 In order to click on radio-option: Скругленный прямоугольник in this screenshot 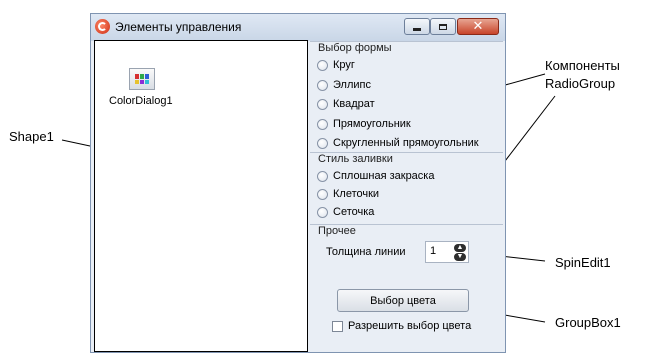, I will do `click(398, 143)`.